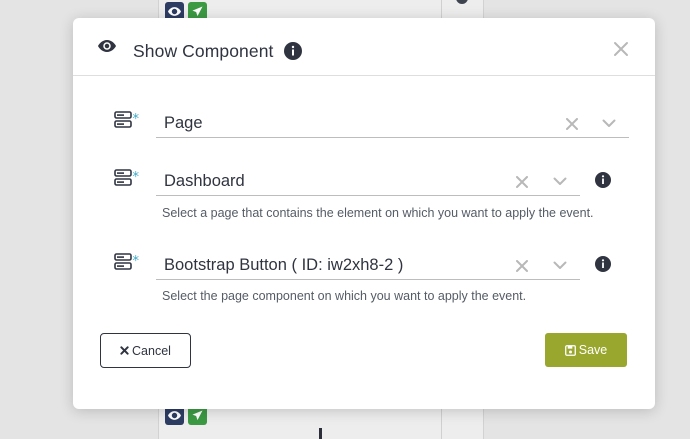 Image resolution: width=690 pixels, height=439 pixels. I want to click on gear-icon, so click(462, 2).